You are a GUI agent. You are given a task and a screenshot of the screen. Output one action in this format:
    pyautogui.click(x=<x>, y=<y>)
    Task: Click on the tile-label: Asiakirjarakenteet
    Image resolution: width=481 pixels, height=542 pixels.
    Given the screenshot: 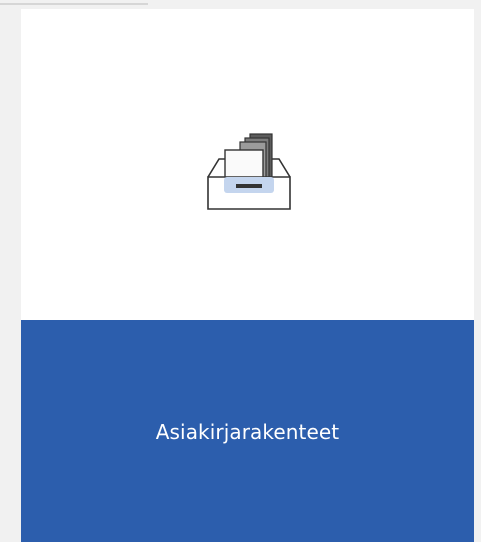 What is the action you would take?
    pyautogui.click(x=247, y=432)
    